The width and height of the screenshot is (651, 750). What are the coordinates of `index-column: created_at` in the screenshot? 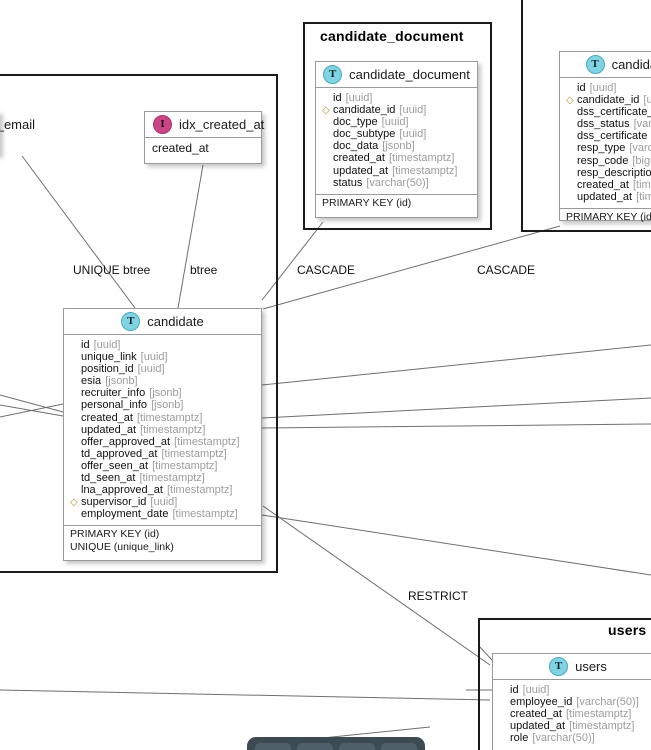 It's located at (180, 148).